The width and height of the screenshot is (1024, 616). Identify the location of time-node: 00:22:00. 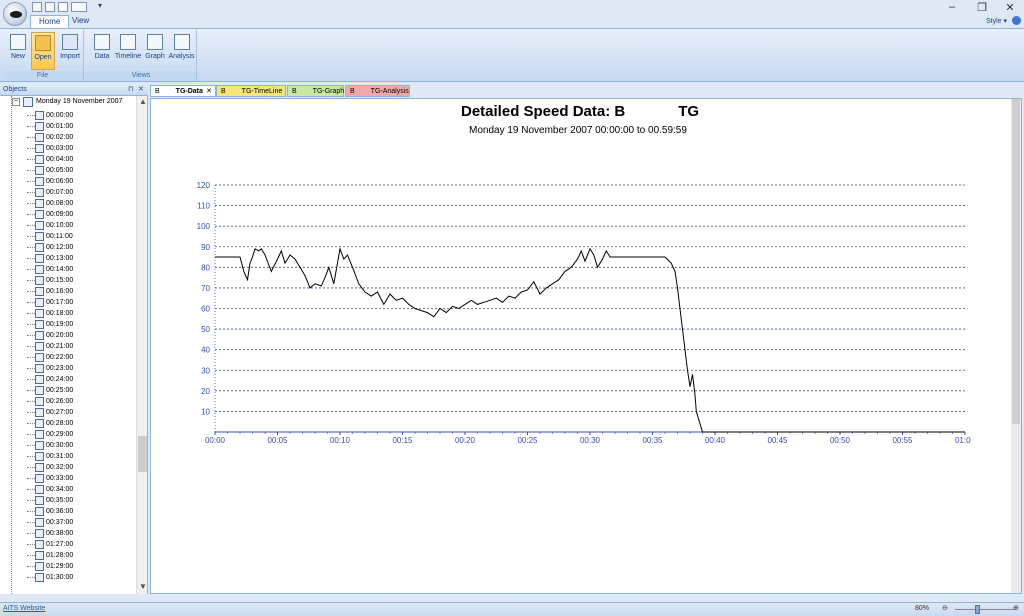
(69, 357).